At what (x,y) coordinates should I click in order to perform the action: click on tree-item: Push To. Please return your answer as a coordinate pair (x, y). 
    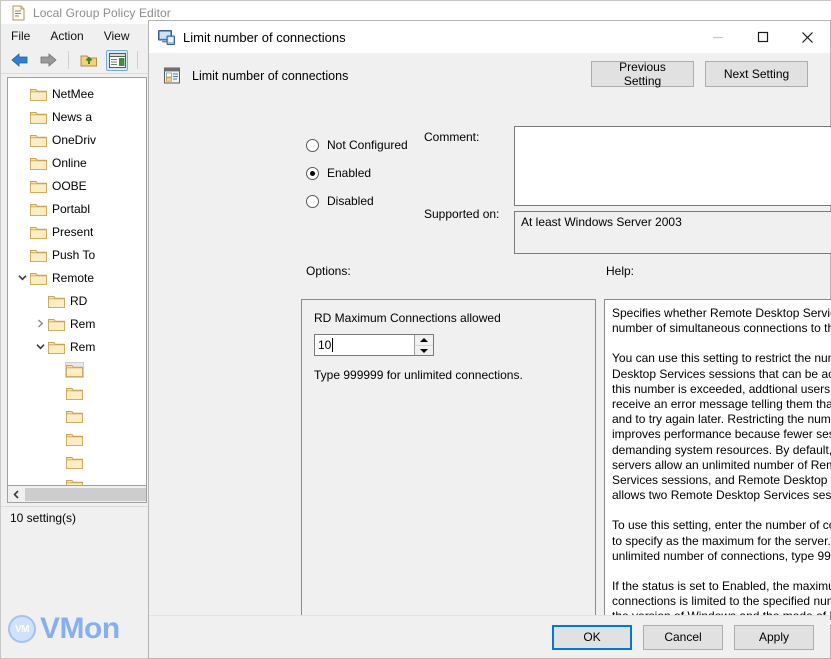
    Looking at the image, I should click on (77, 254).